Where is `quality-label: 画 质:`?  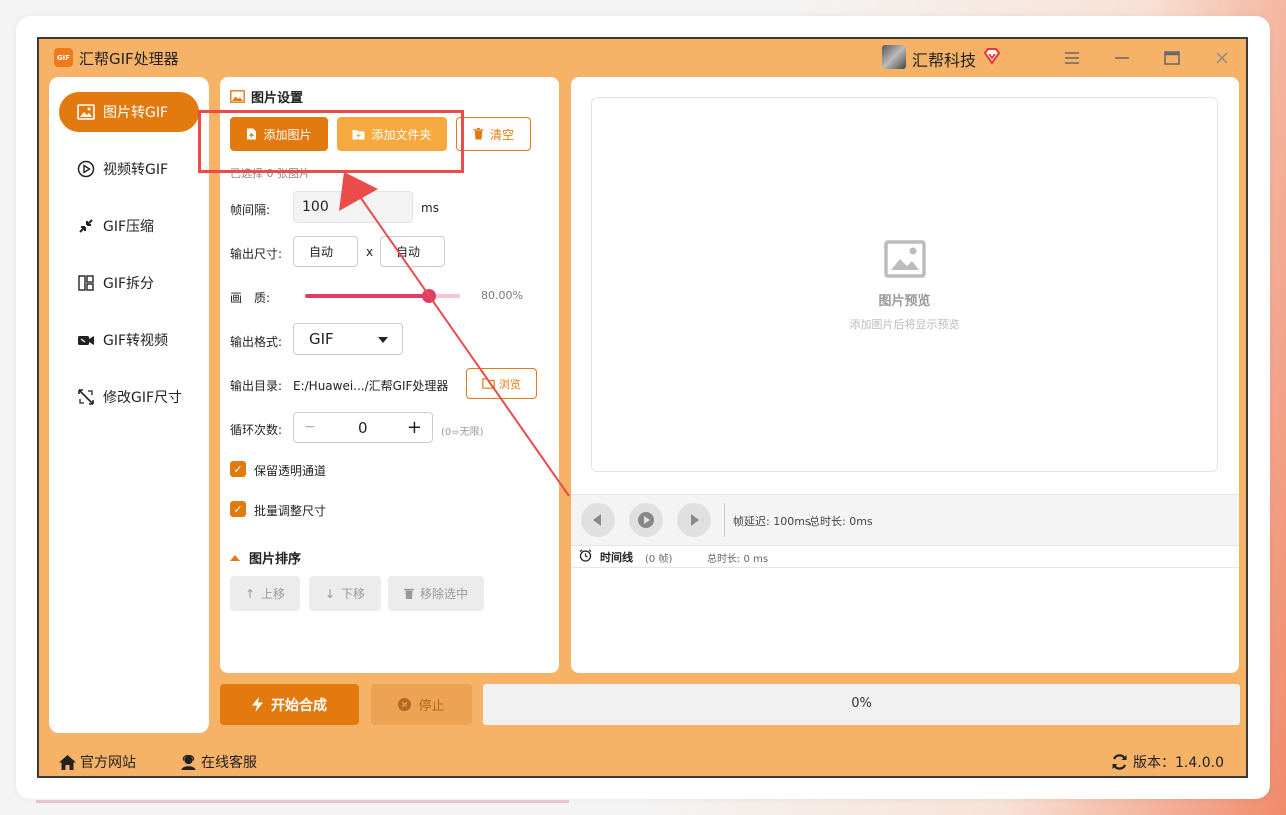
quality-label: 画 质: is located at coordinates (250, 298).